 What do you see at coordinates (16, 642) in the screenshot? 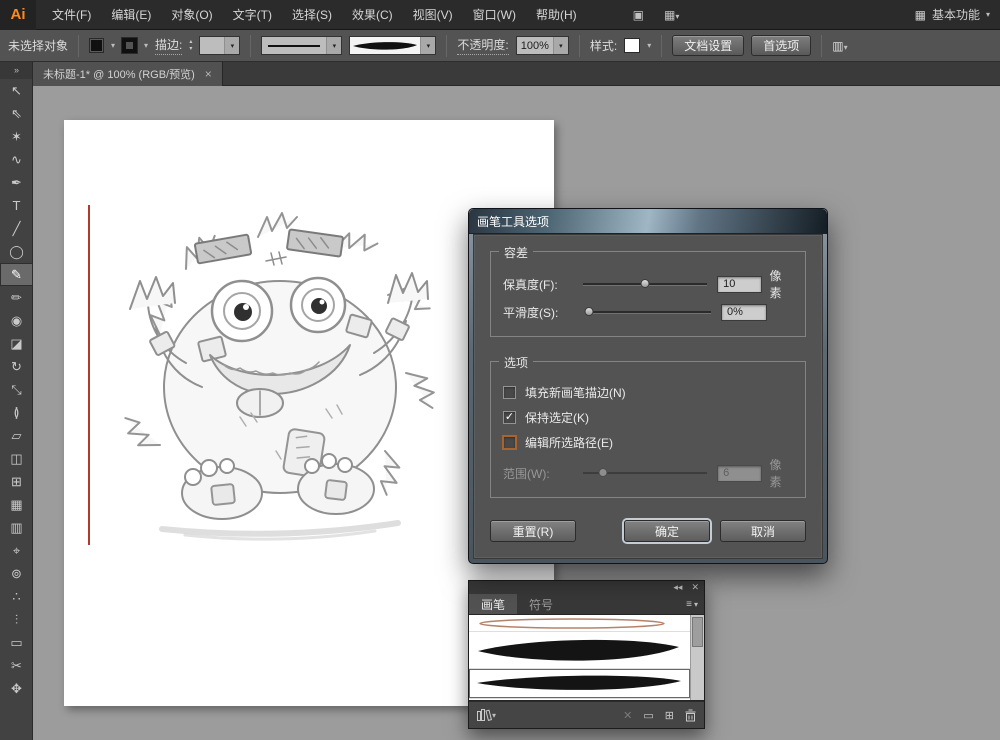
I see `artboard-tool: ▭` at bounding box center [16, 642].